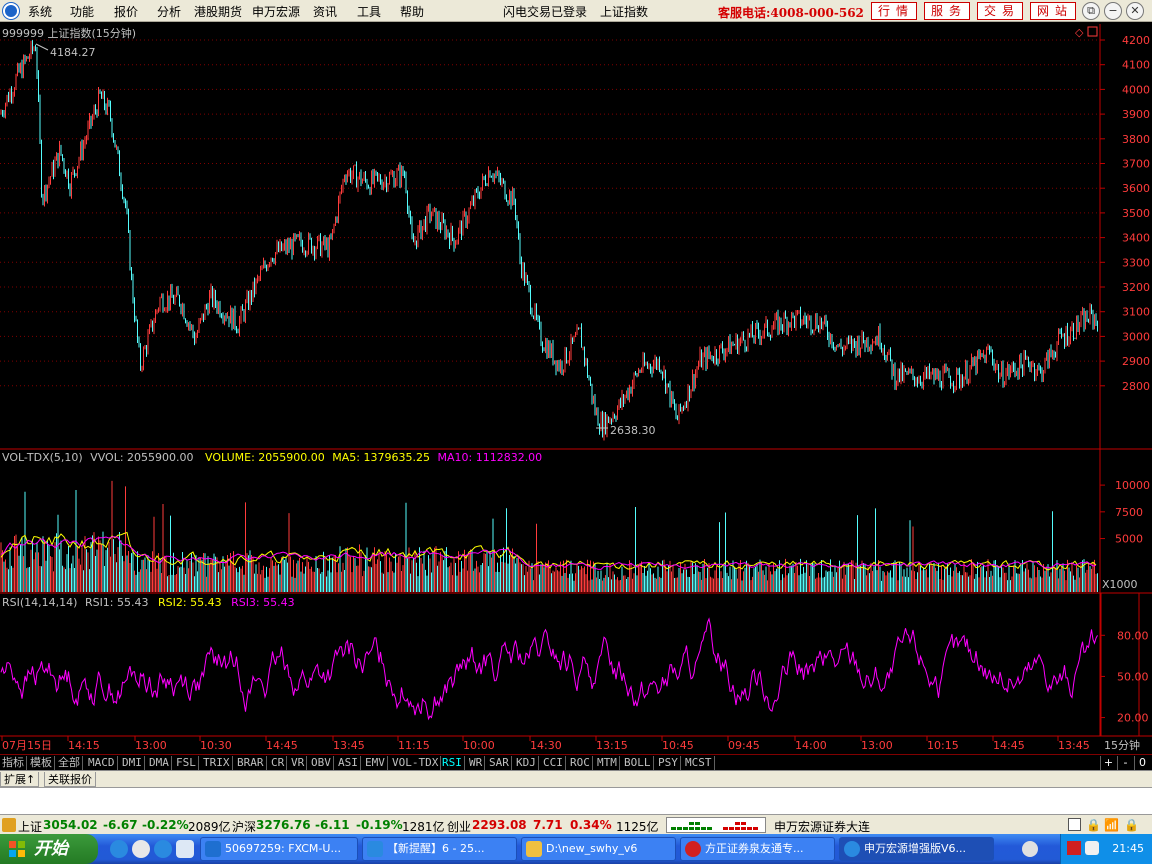  I want to click on tab-kdj: KDJ, so click(526, 763).